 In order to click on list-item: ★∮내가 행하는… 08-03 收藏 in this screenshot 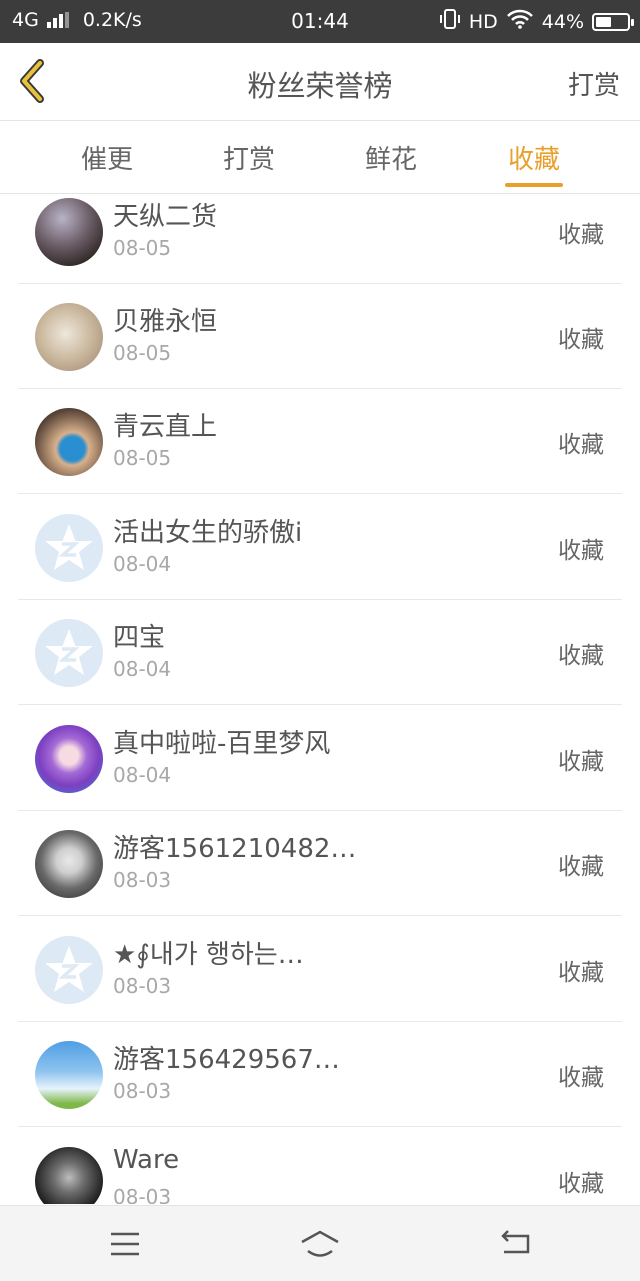, I will do `click(320, 969)`.